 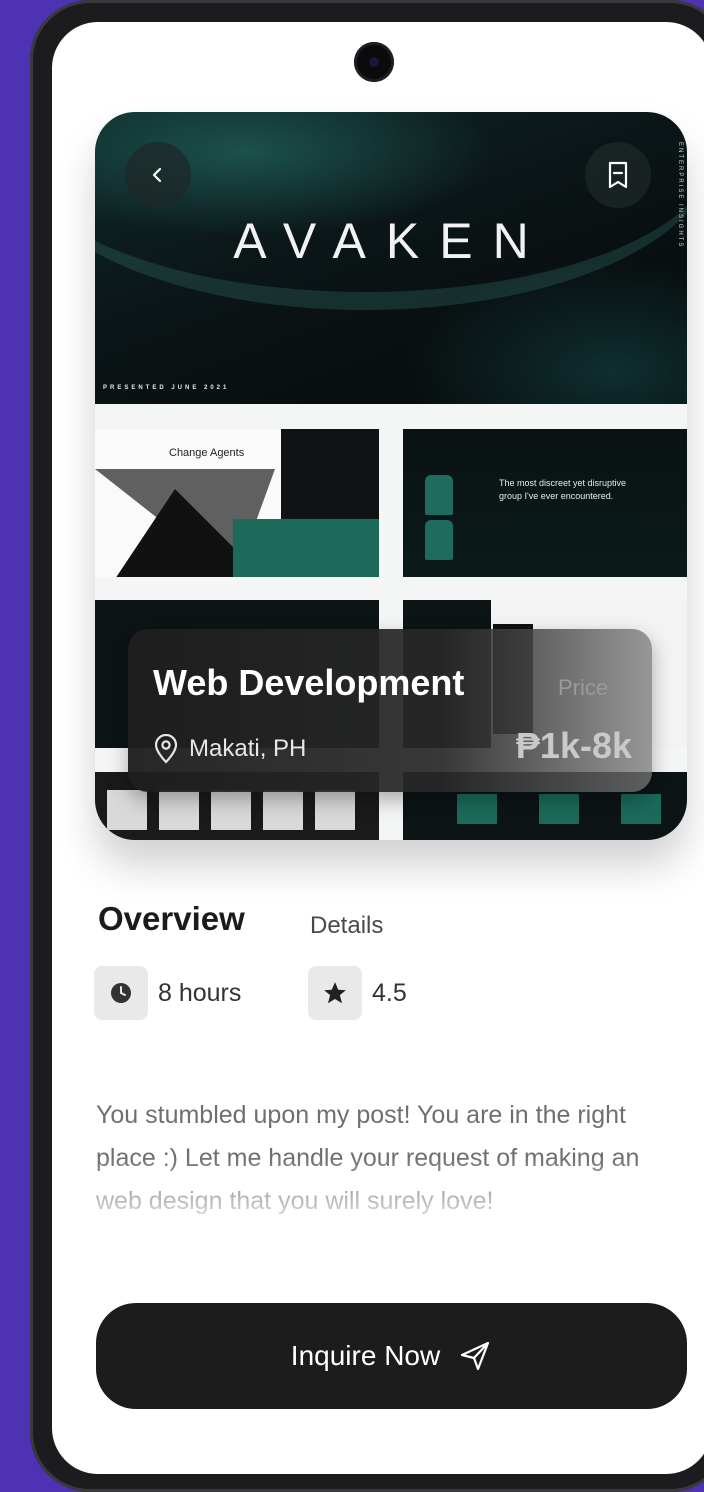 I want to click on rating-info: 4.5, so click(x=357, y=993).